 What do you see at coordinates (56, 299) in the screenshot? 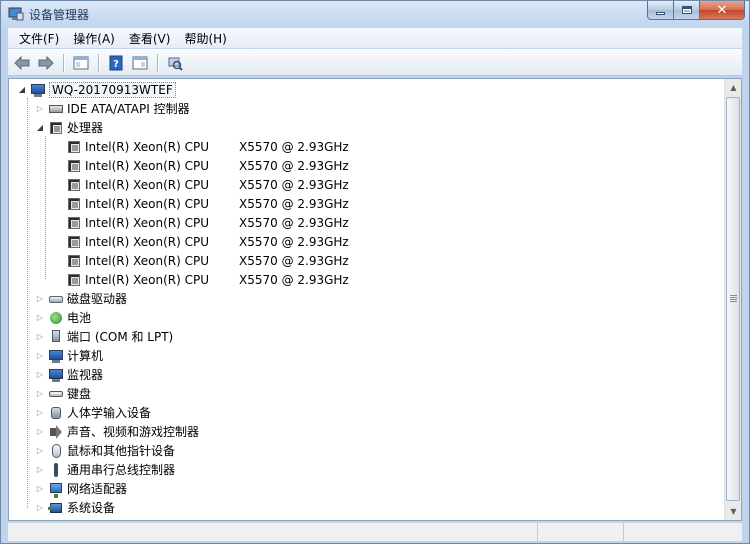
I see `disk-drive-icon` at bounding box center [56, 299].